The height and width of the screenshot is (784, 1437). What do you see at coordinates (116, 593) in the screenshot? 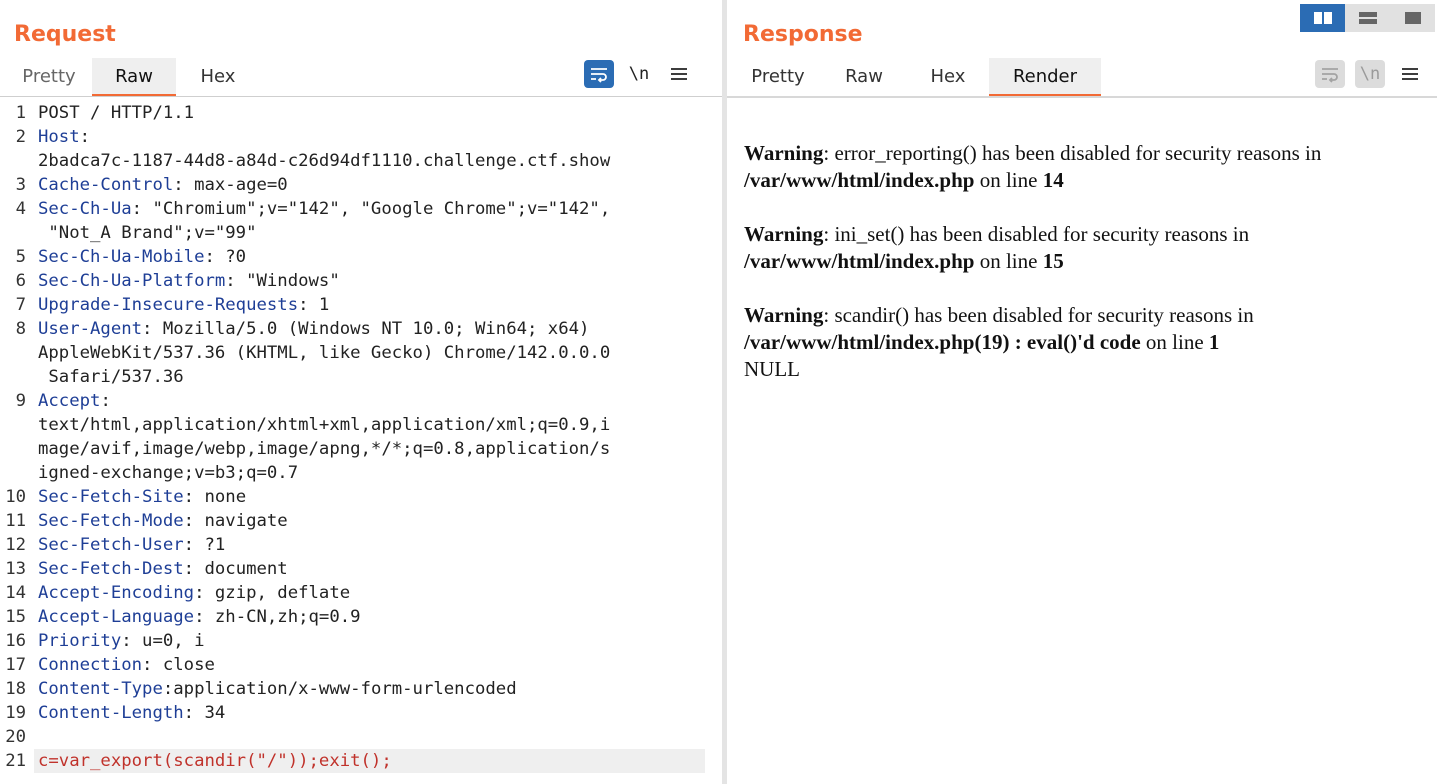
I see `header-name: Accept-Encoding` at bounding box center [116, 593].